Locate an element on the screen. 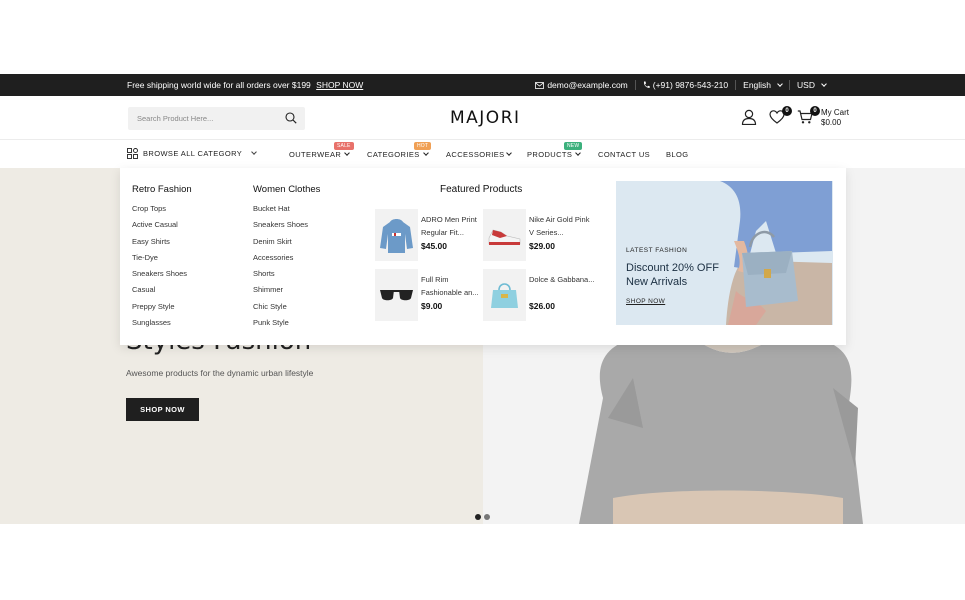 The width and height of the screenshot is (965, 600). email-contact: demo@example.com is located at coordinates (581, 85).